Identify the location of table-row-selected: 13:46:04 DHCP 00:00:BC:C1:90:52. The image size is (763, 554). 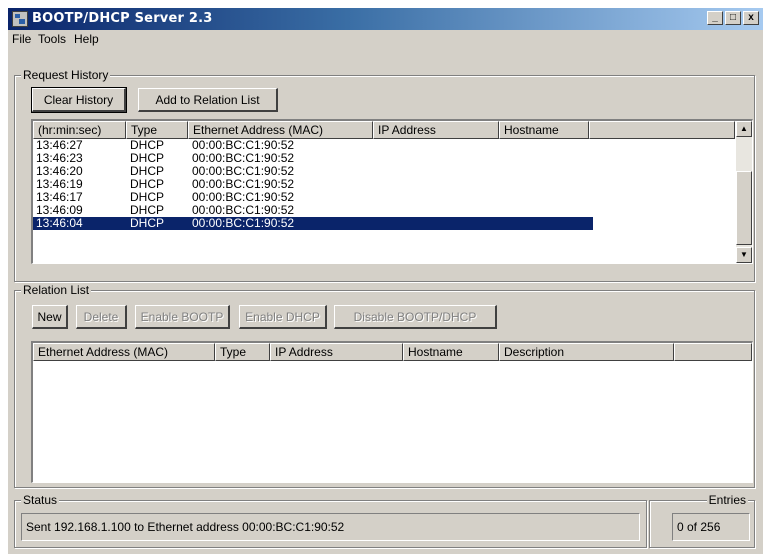
(313, 223).